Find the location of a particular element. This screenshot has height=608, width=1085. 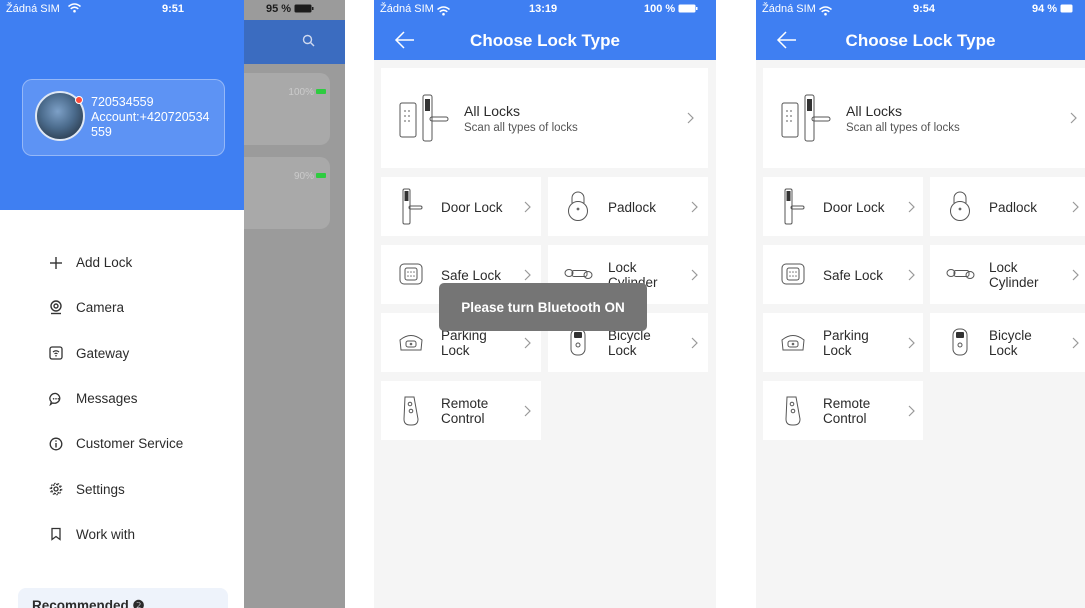

lock-type-parking-lock: Parking Lock is located at coordinates (843, 342).